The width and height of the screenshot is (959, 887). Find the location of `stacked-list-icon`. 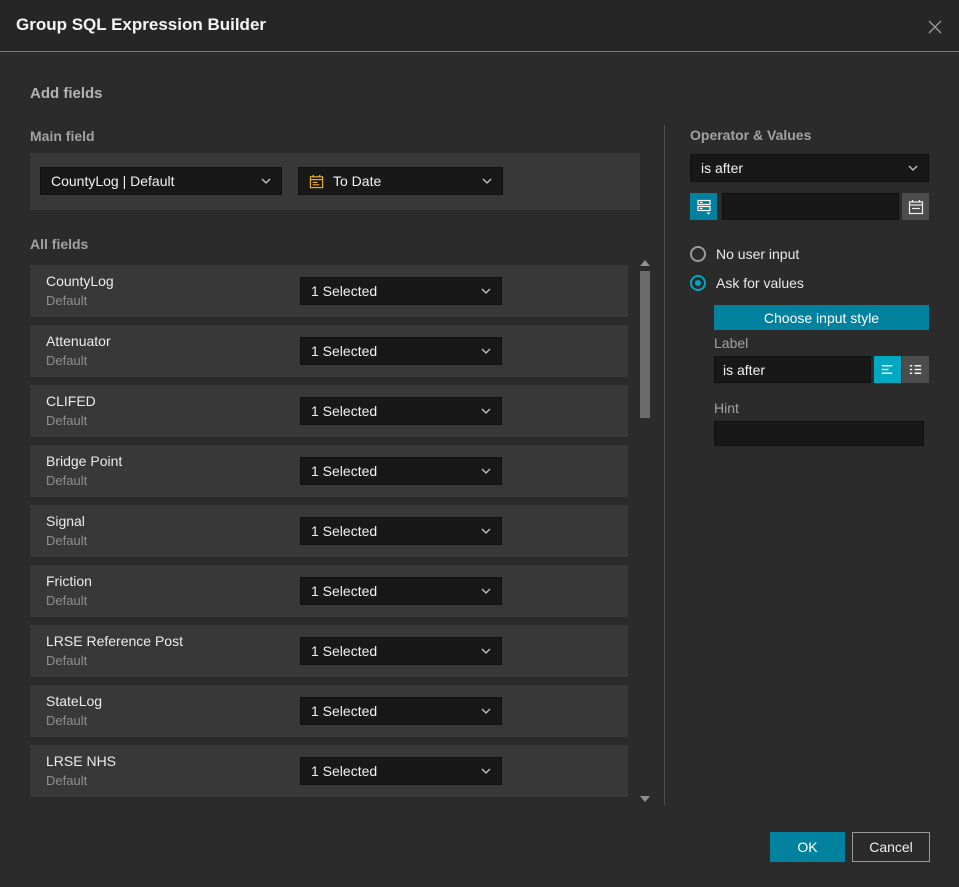

stacked-list-icon is located at coordinates (703, 207).